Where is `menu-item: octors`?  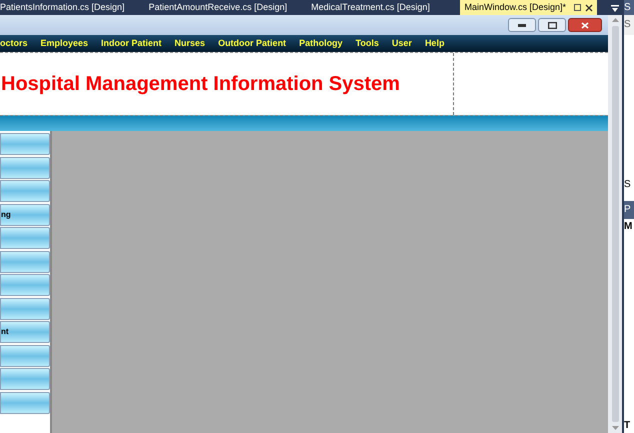
menu-item: octors is located at coordinates (14, 43).